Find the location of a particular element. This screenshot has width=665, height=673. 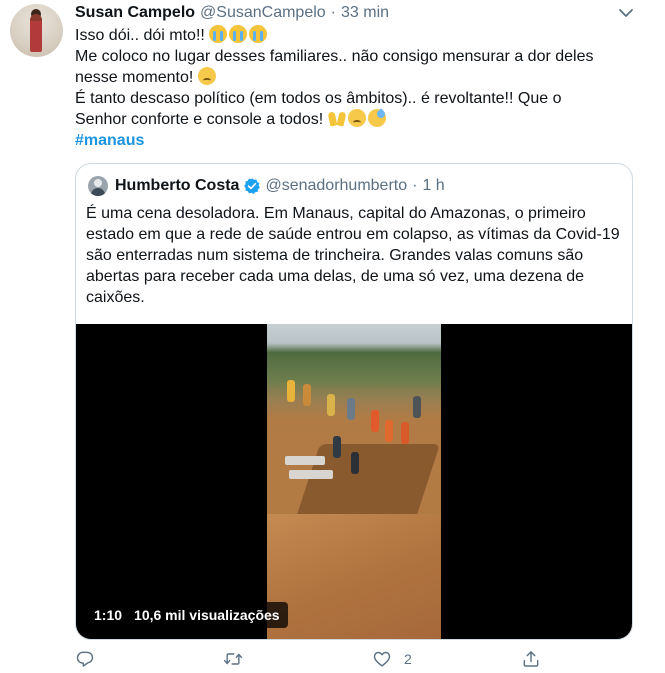

tweet-line: Senhor conforte e console a todos! is located at coordinates (199, 119).